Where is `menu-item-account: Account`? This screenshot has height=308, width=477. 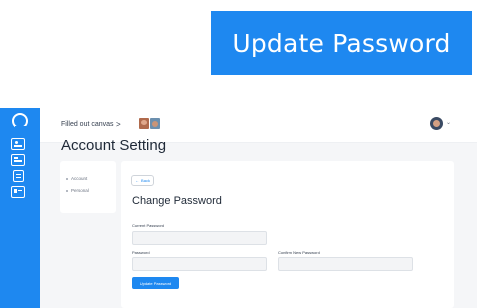 menu-item-account: Account is located at coordinates (76, 178).